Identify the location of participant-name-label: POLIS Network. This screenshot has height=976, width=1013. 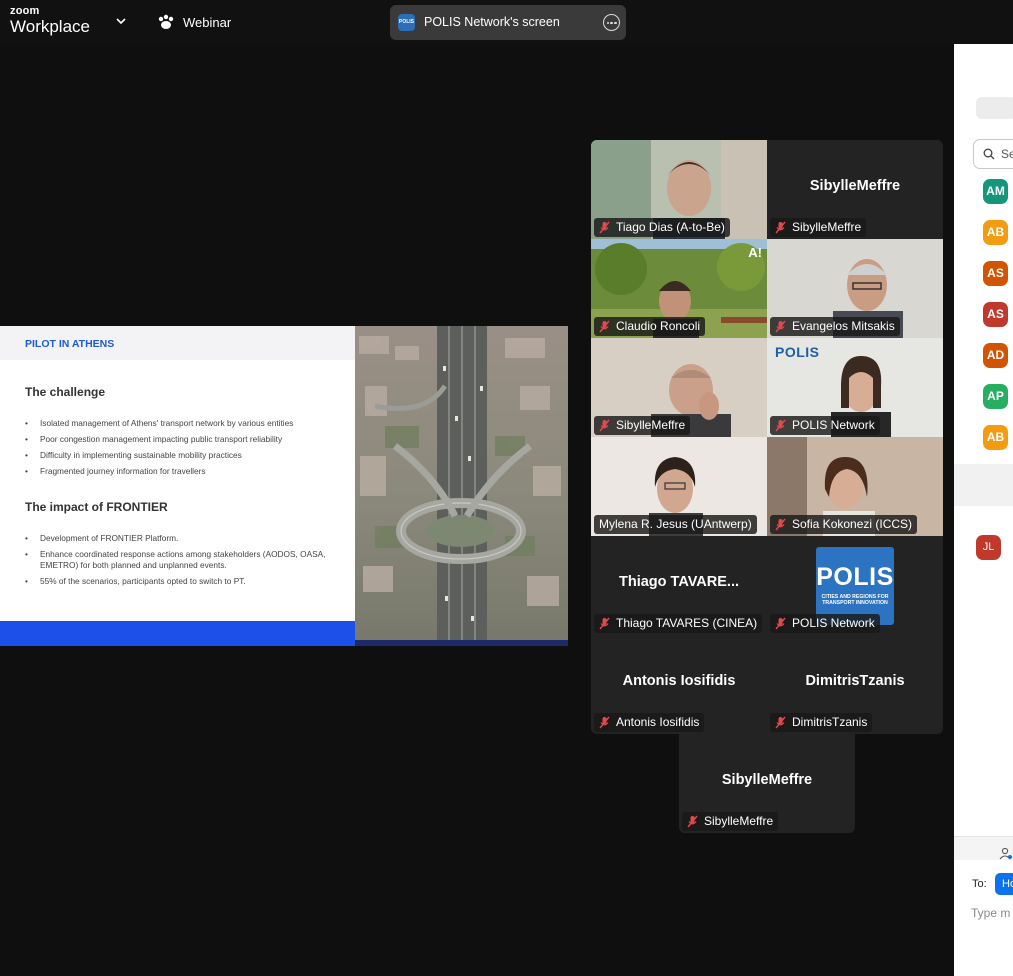
(825, 425).